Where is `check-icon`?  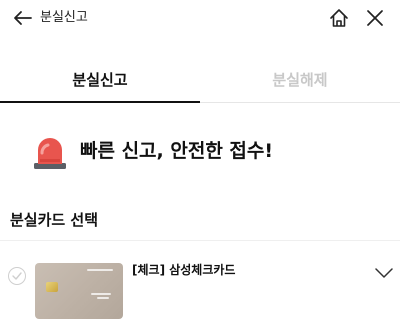 check-icon is located at coordinates (17, 276).